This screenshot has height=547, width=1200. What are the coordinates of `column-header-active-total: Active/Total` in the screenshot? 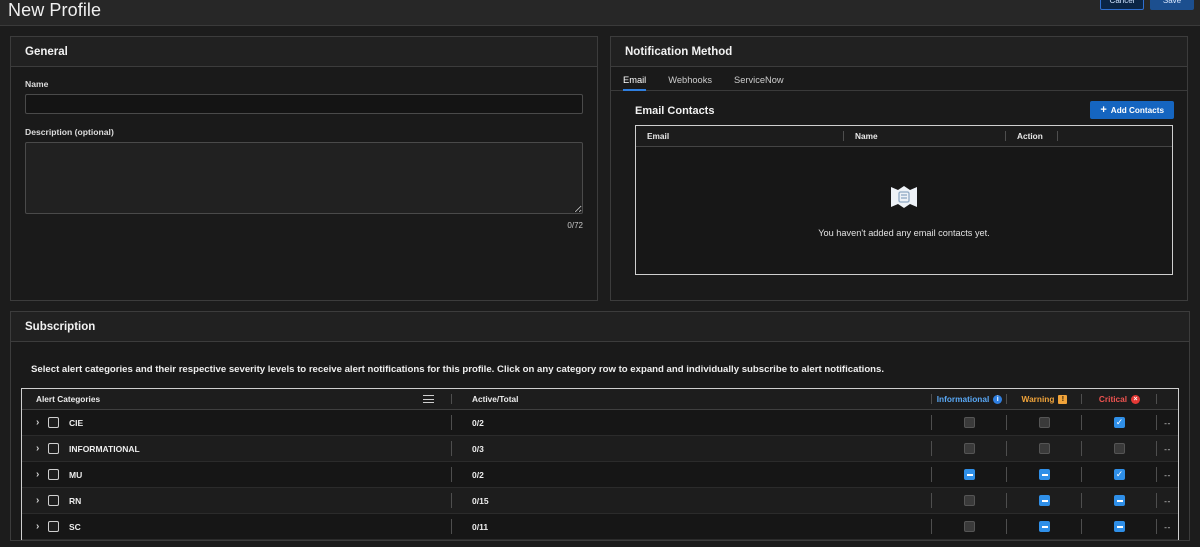 It's located at (692, 399).